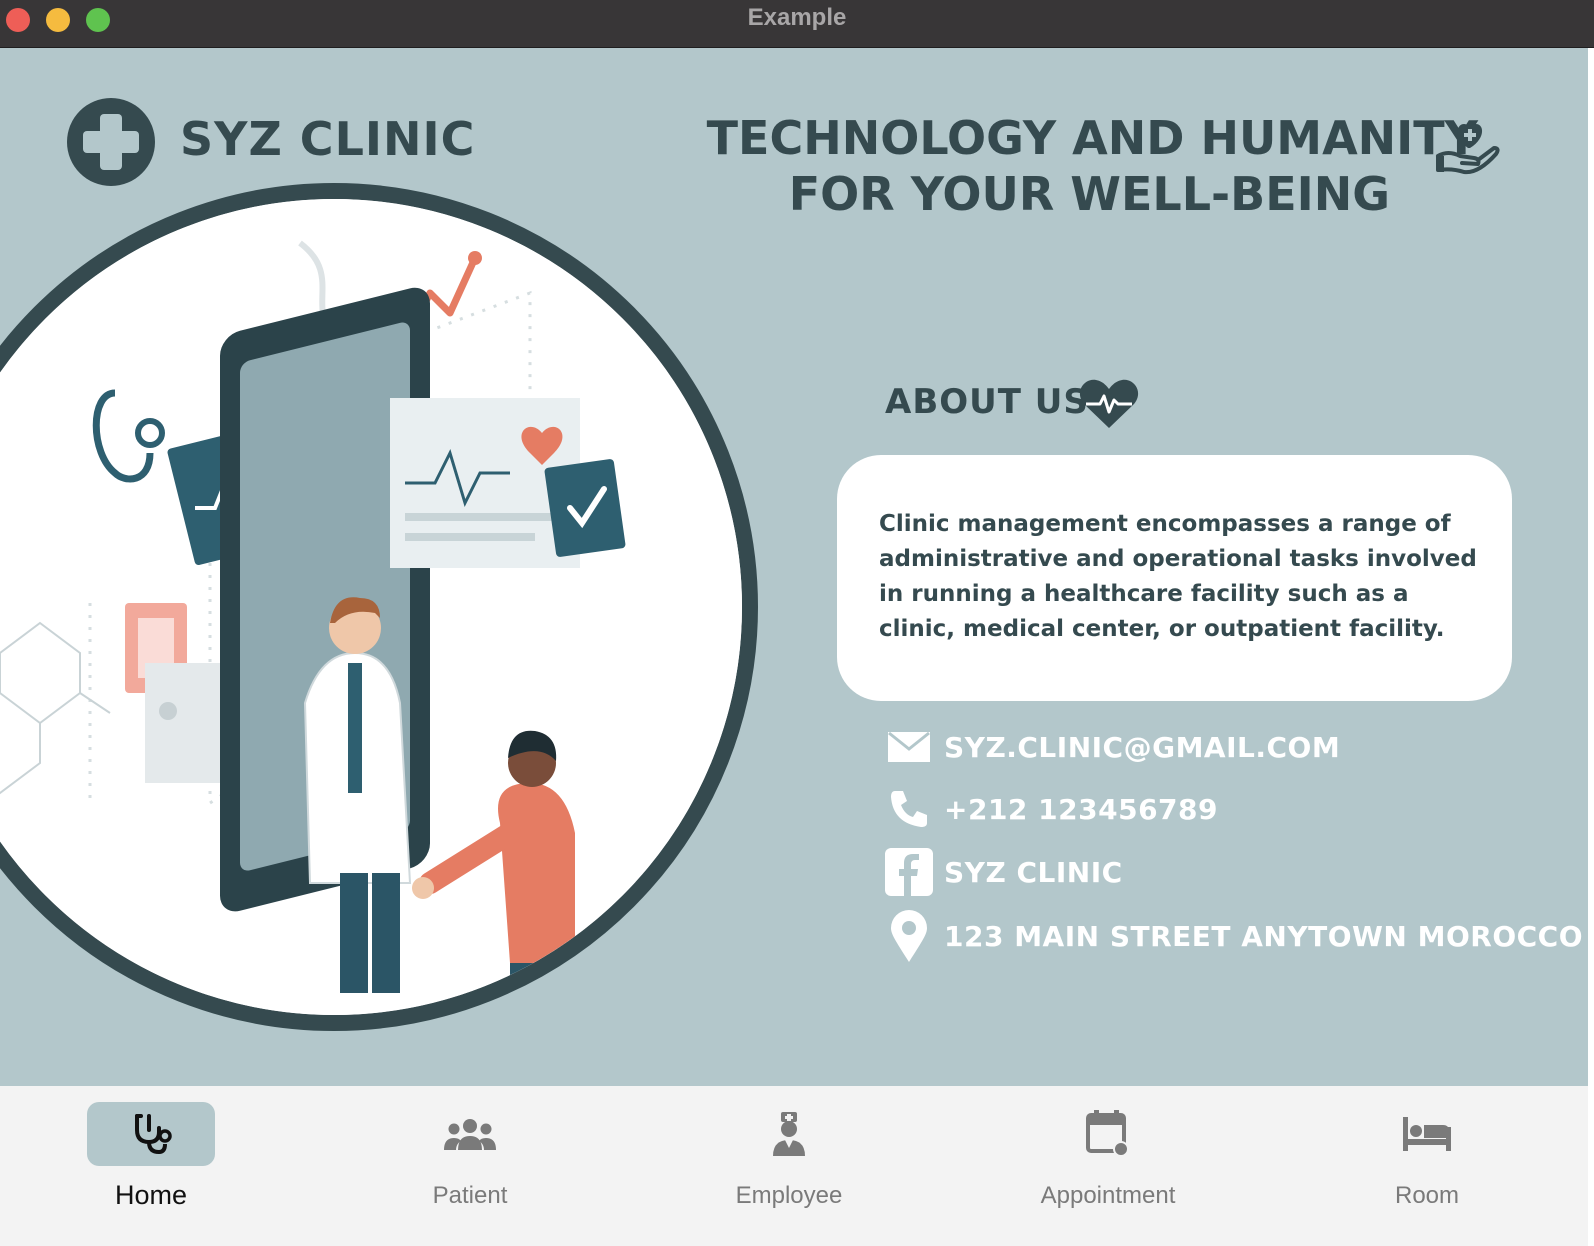 The height and width of the screenshot is (1246, 1594). What do you see at coordinates (1107, 1133) in the screenshot?
I see `calendar-icon` at bounding box center [1107, 1133].